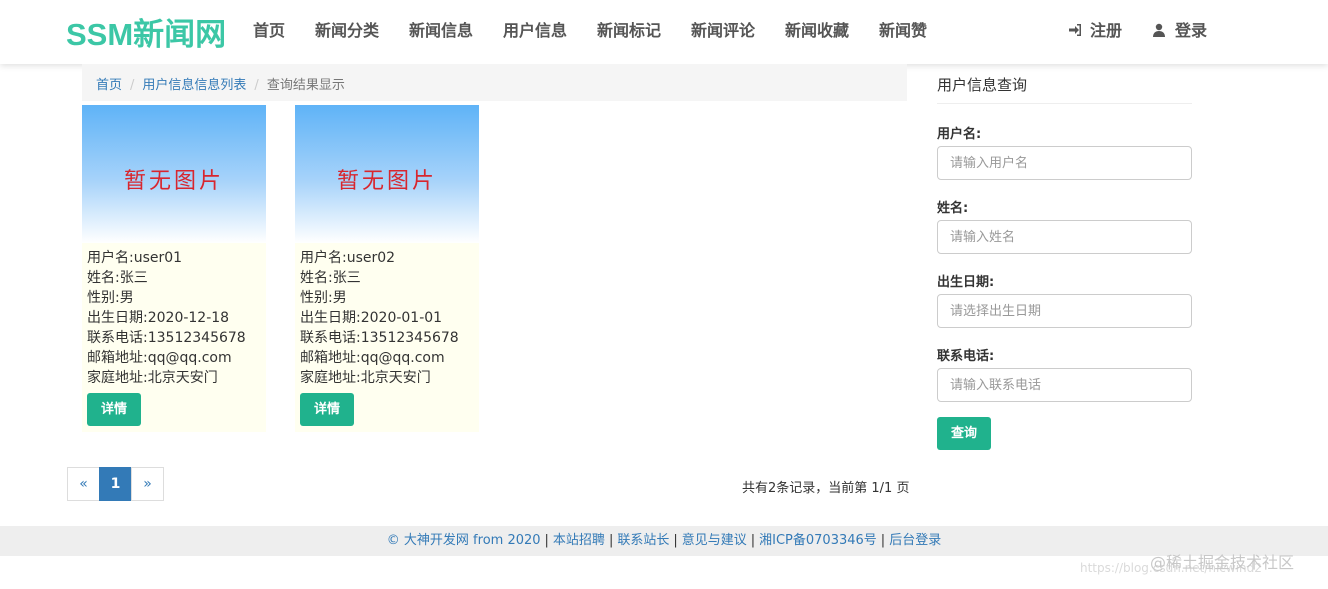 Image resolution: width=1328 pixels, height=589 pixels. I want to click on name-input, so click(1064, 237).